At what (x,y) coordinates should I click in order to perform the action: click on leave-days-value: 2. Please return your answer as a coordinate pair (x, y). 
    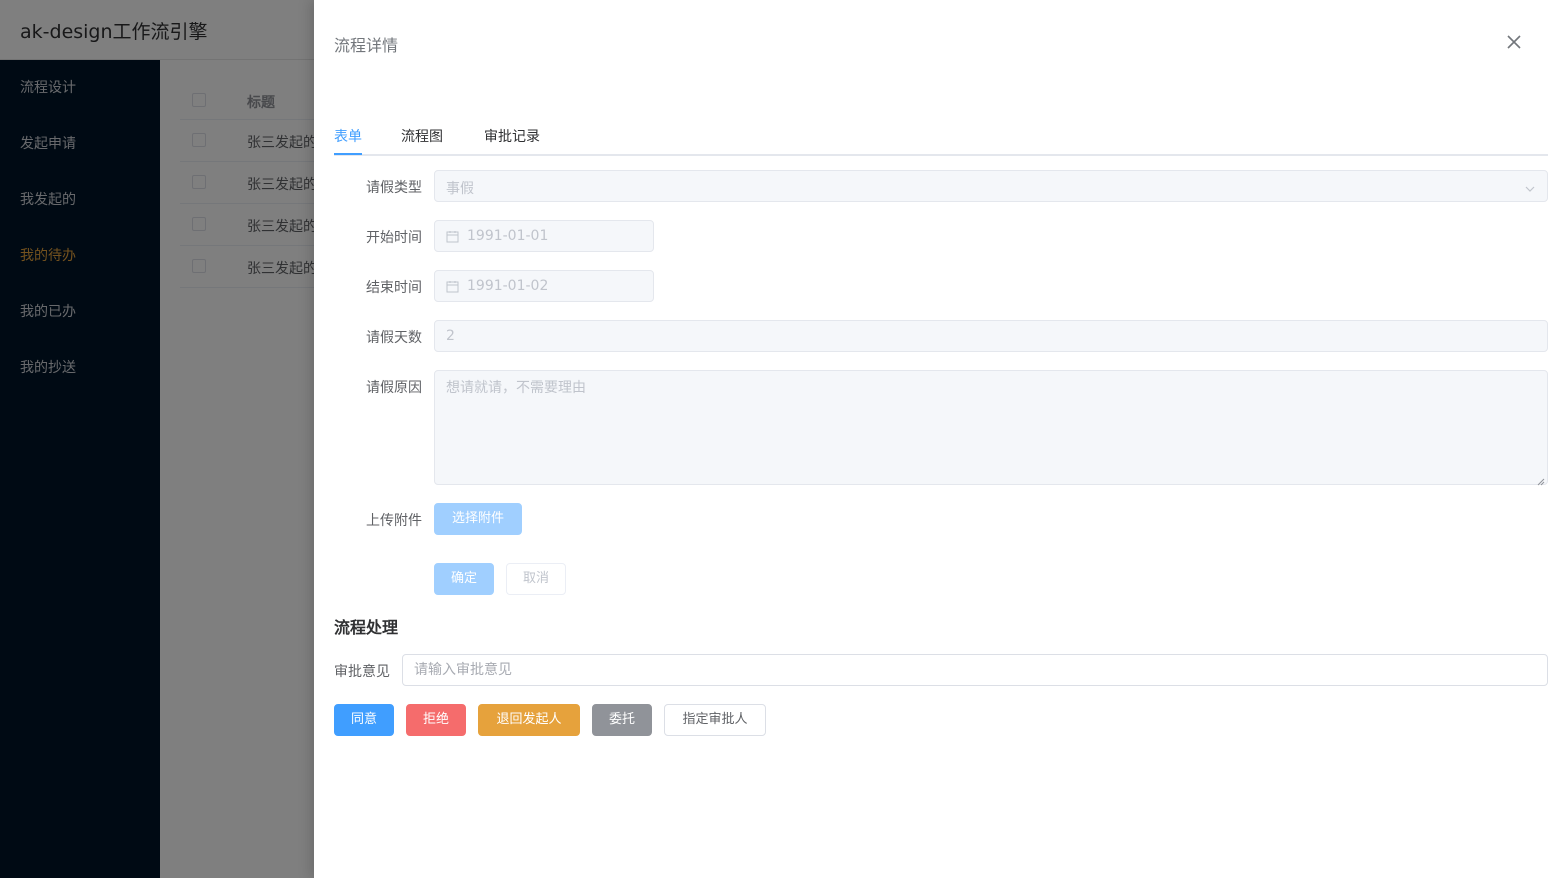
    Looking at the image, I should click on (450, 336).